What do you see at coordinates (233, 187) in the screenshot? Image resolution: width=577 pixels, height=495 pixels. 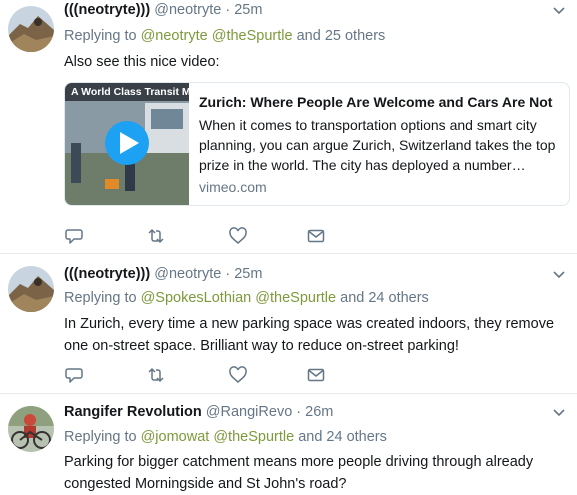 I see `card-domain: vimeo.com` at bounding box center [233, 187].